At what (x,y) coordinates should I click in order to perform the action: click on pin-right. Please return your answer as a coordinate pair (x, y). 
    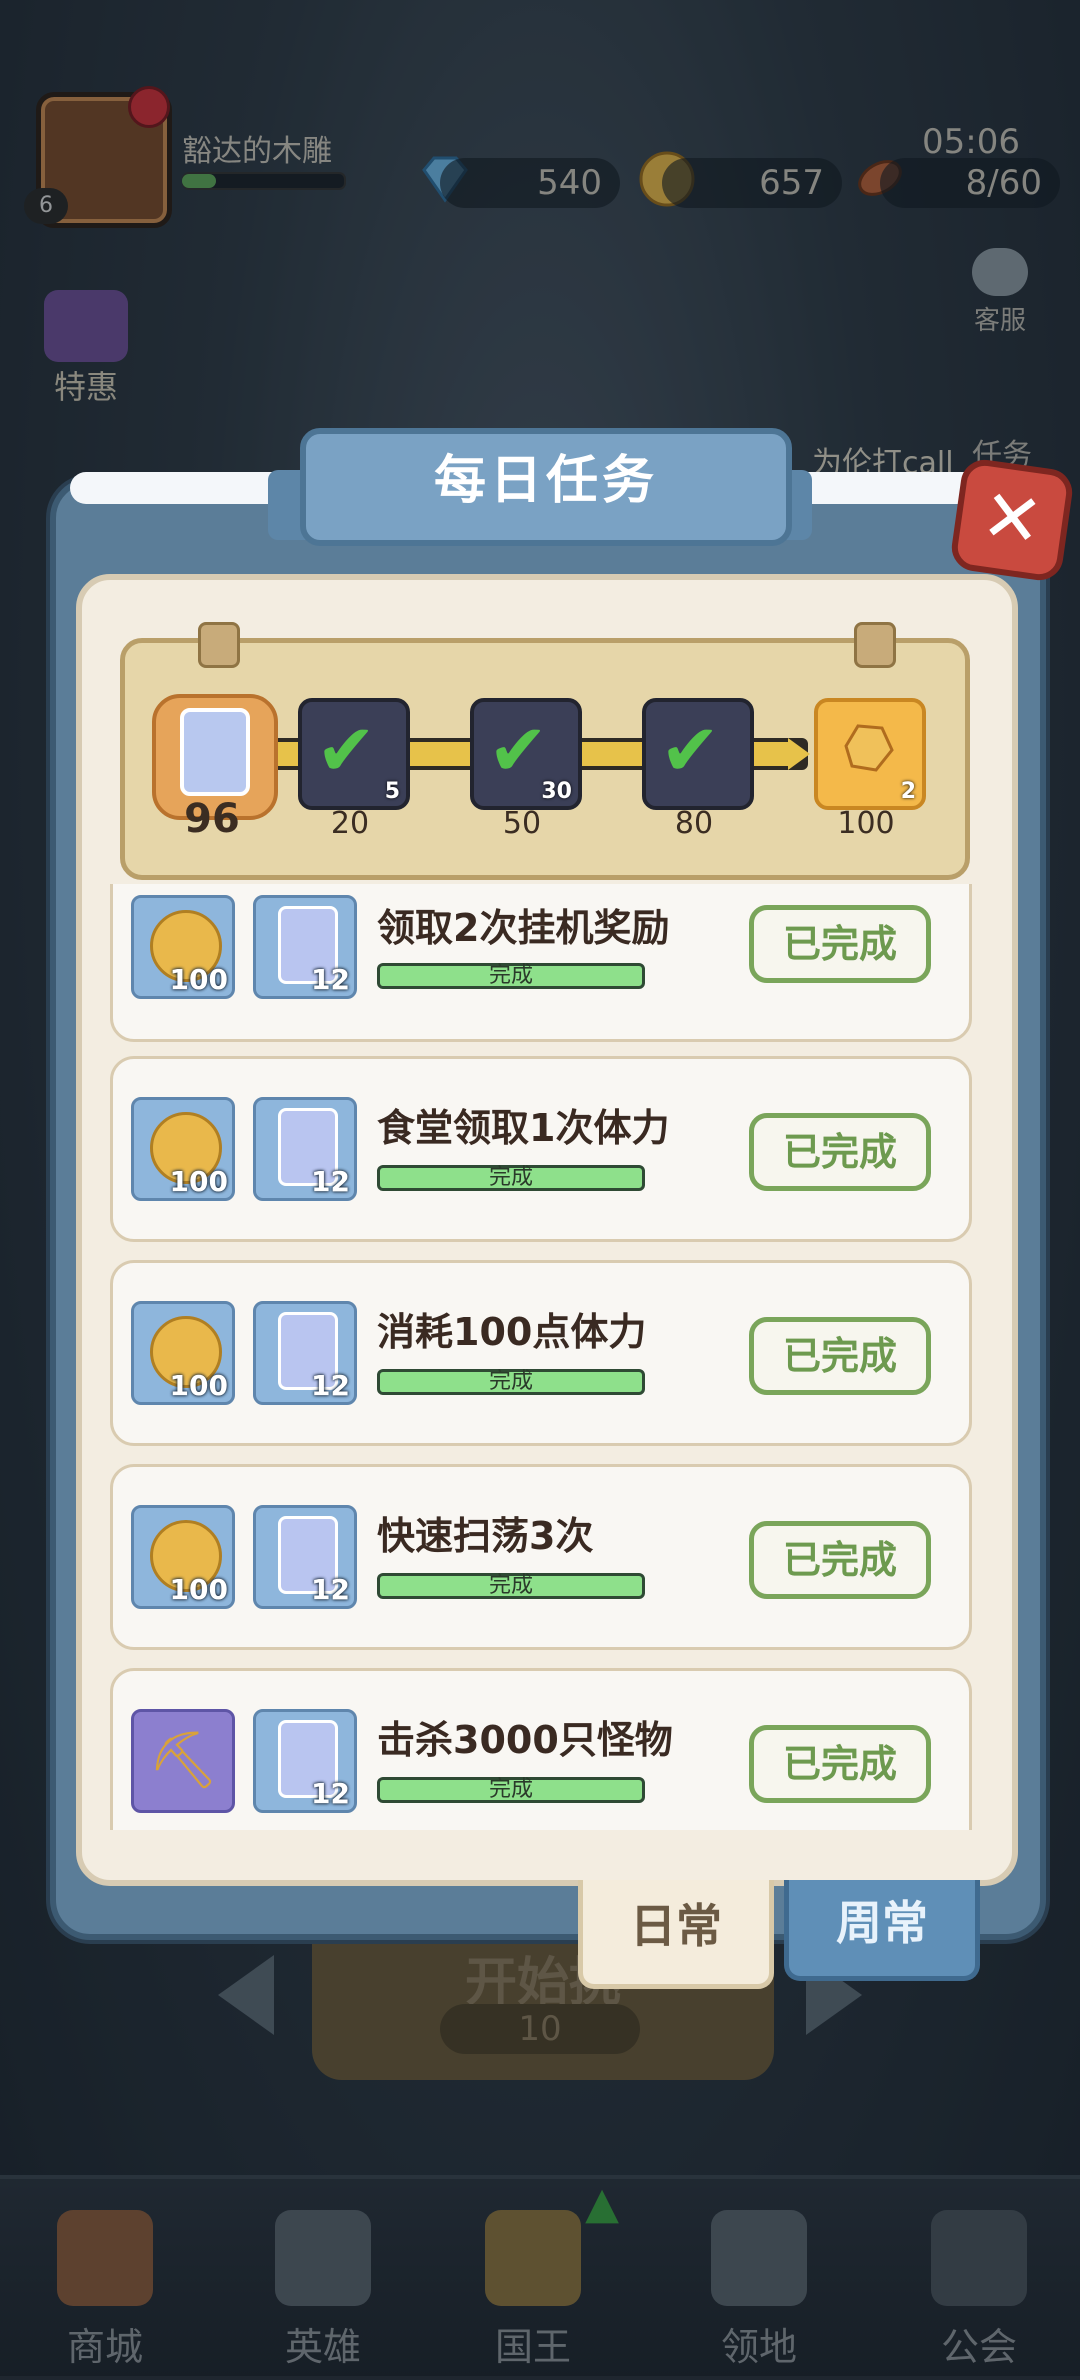
    Looking at the image, I should click on (875, 645).